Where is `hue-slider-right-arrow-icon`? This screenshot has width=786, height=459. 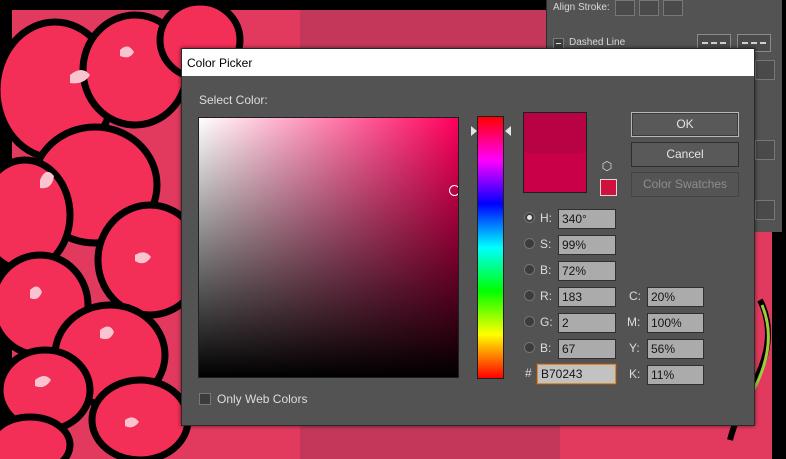 hue-slider-right-arrow-icon is located at coordinates (508, 130).